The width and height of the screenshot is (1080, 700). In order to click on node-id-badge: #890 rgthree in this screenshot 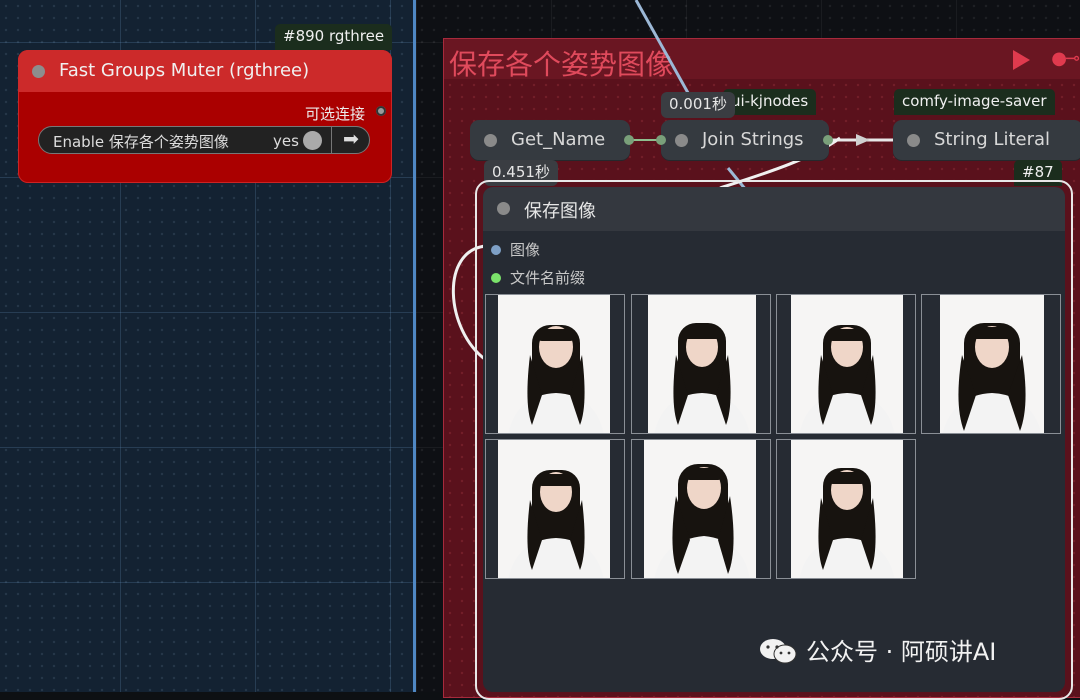, I will do `click(334, 37)`.